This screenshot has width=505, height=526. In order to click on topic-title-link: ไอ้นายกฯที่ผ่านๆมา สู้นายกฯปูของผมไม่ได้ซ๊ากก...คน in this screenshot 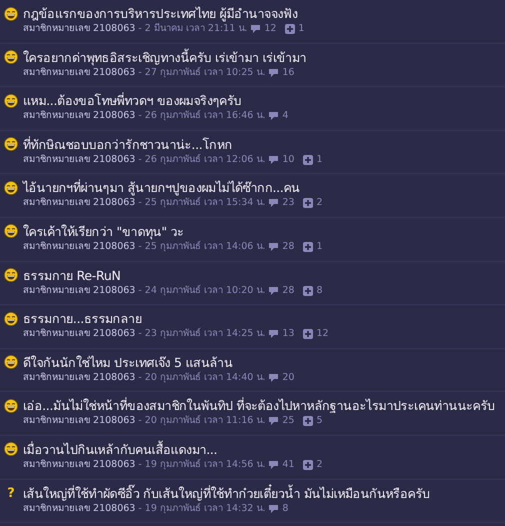, I will do `click(161, 187)`.